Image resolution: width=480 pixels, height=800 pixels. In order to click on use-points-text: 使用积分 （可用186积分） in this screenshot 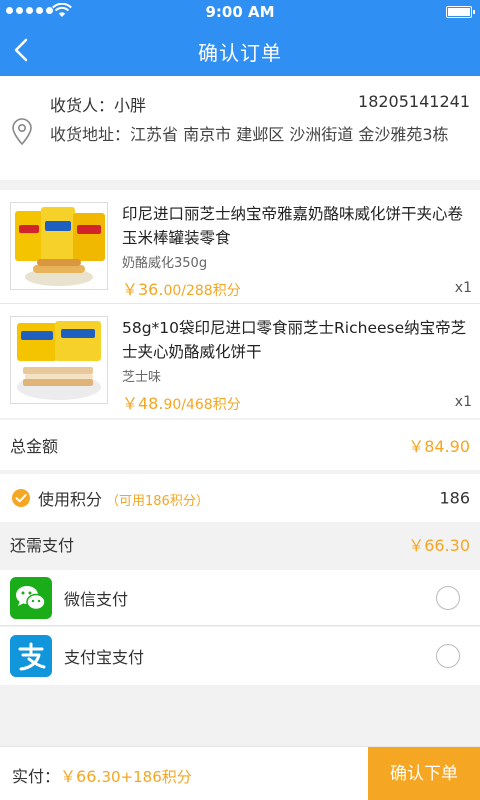, I will do `click(123, 498)`.